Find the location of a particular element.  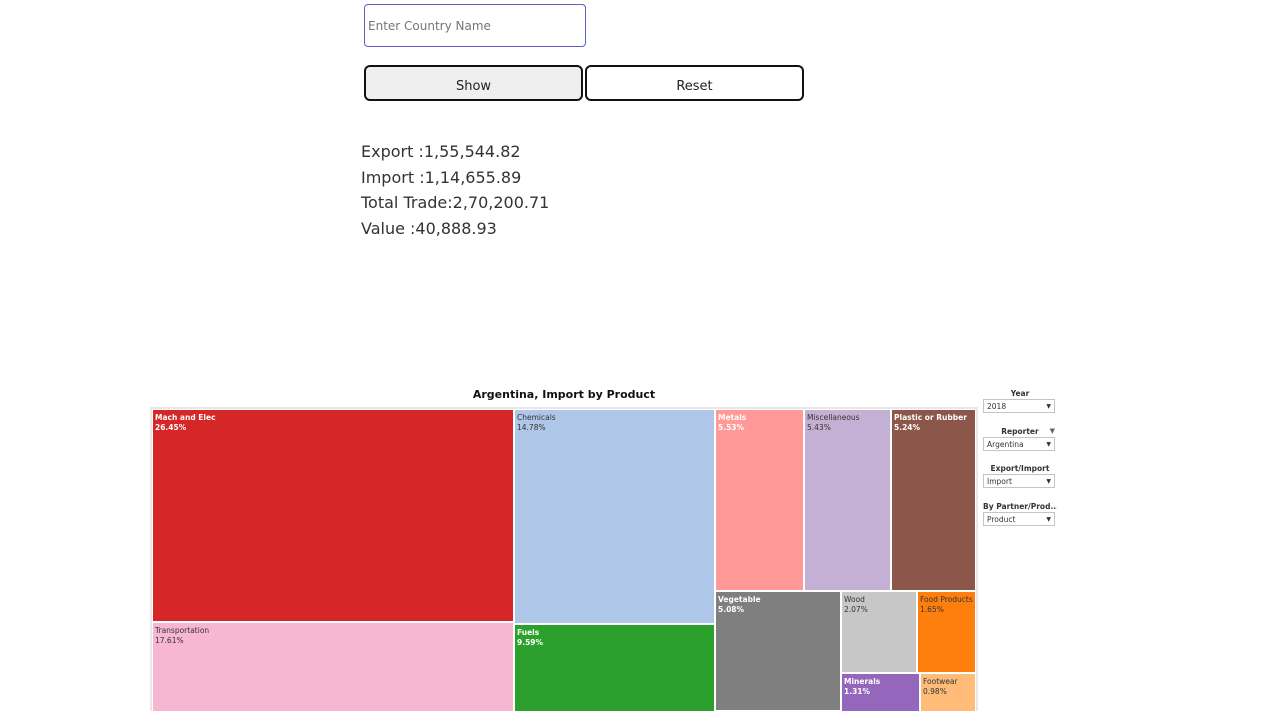

treemap-tile-plastic-or-rubber: Plastic or Rubber 5.24% is located at coordinates (933, 500).